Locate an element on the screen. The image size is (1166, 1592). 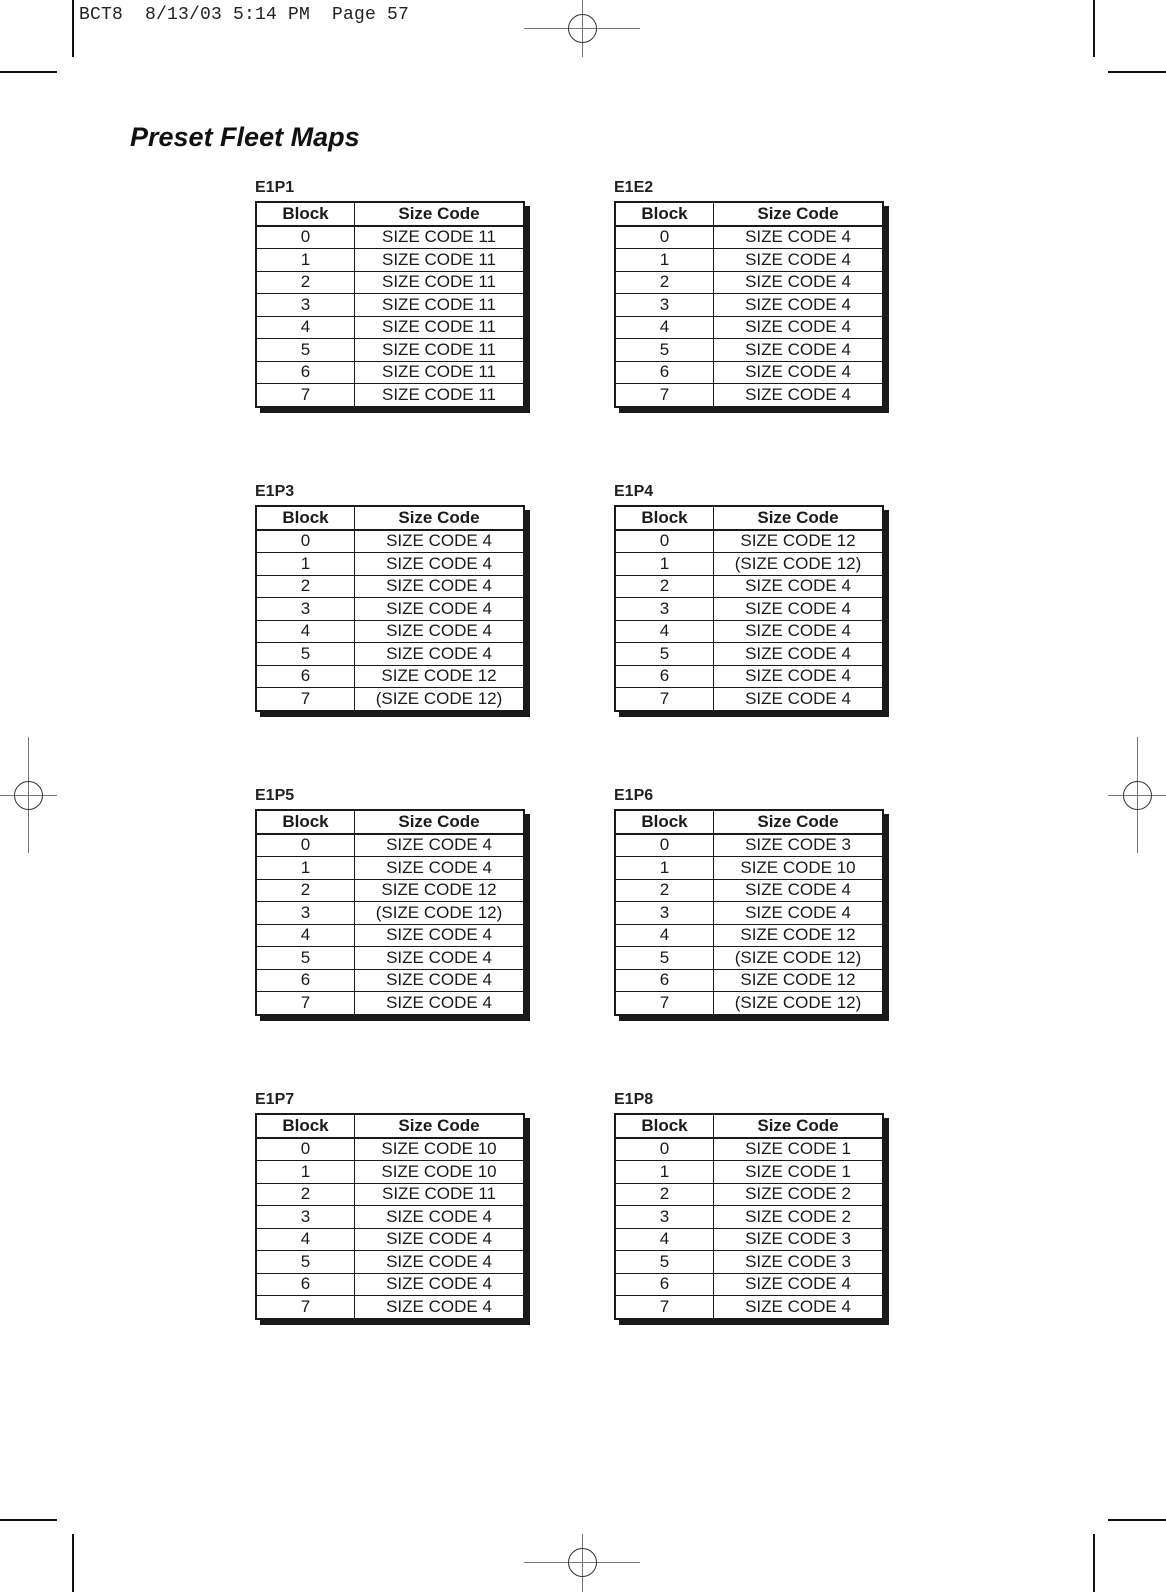
table-row: 6 SIZE CODE 11 is located at coordinates (390, 372).